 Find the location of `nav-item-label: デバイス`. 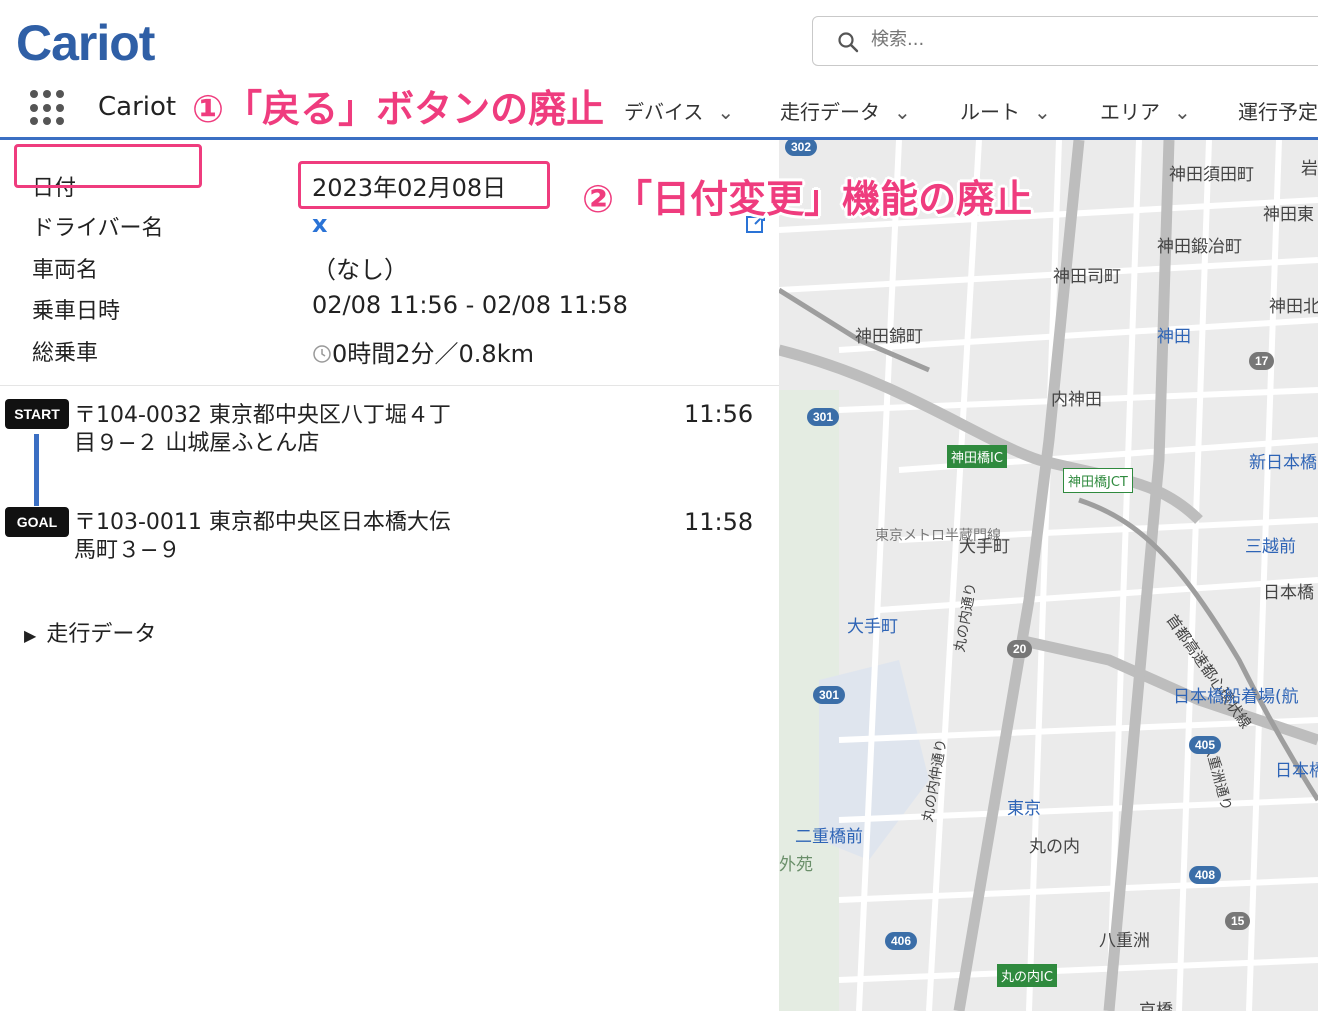

nav-item-label: デバイス is located at coordinates (664, 112).